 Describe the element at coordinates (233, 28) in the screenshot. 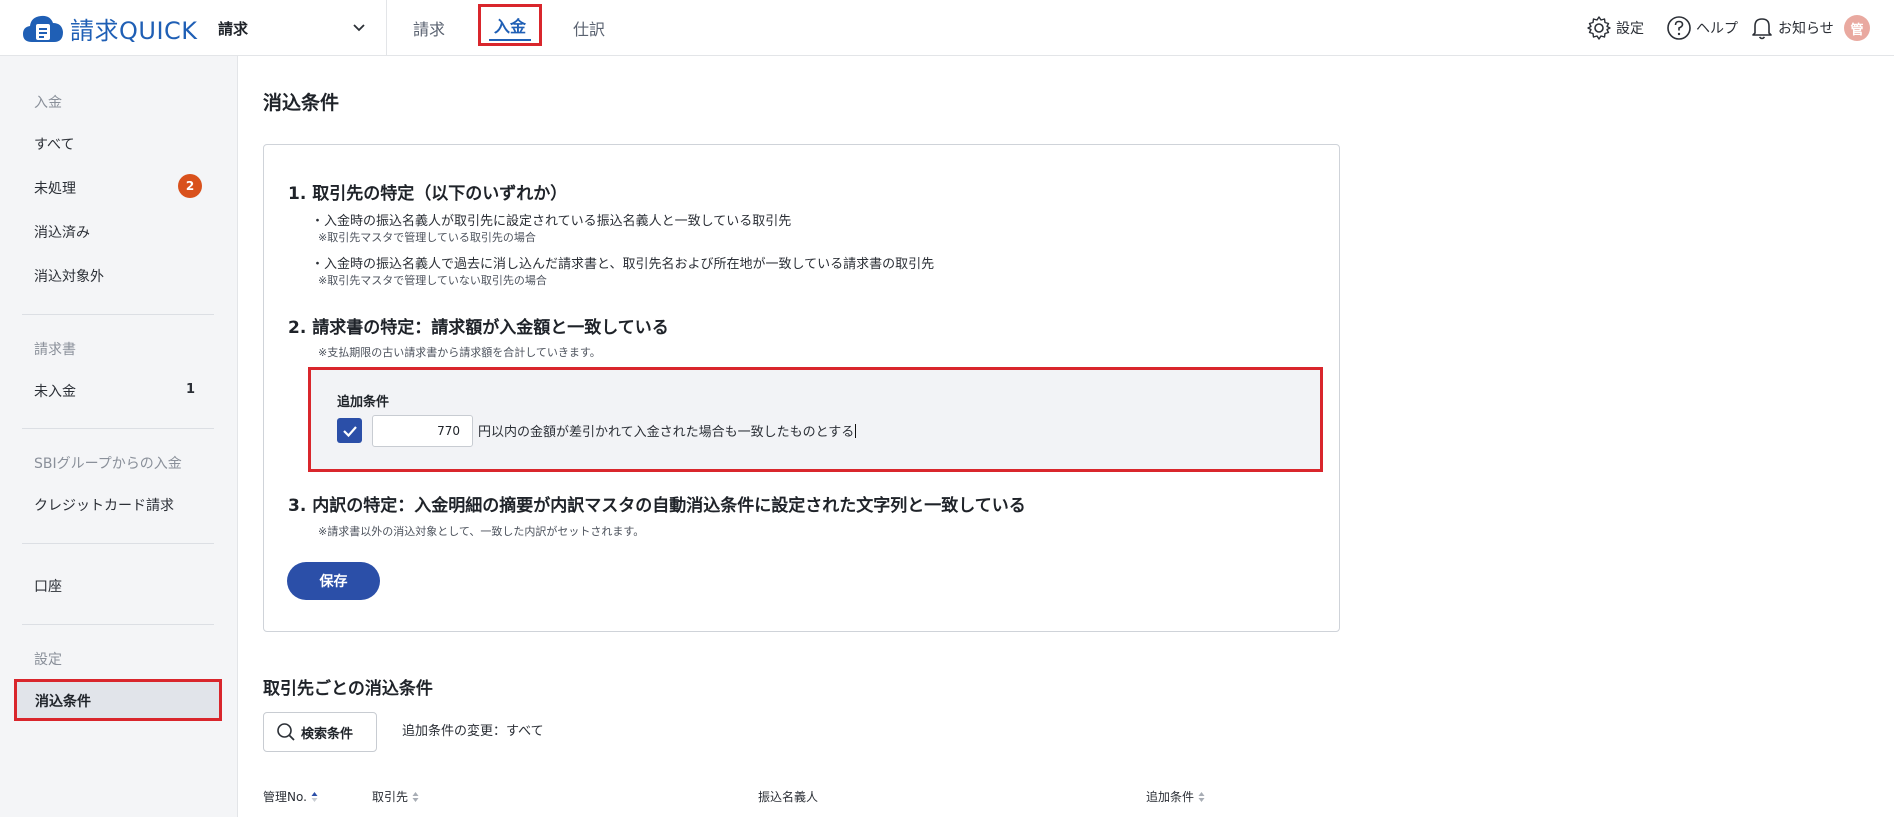

I see `app-selector-label: 請求` at that location.